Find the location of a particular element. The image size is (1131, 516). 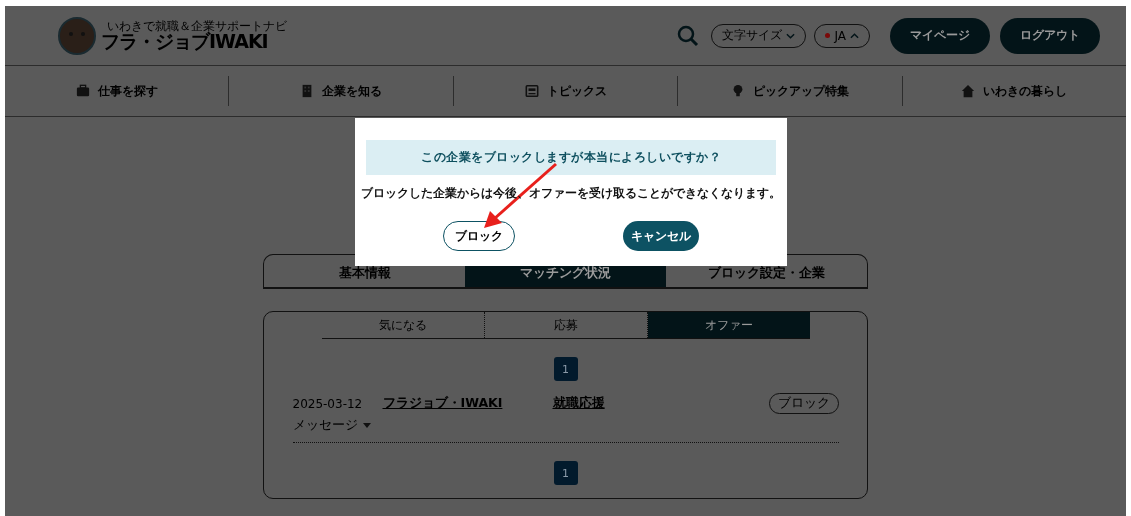

dot-icon is located at coordinates (828, 35).